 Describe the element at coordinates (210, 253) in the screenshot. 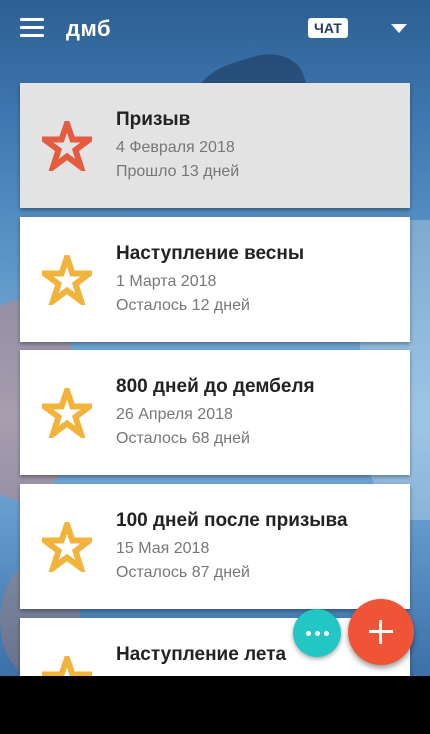

I see `event-title: Наступление весны` at that location.